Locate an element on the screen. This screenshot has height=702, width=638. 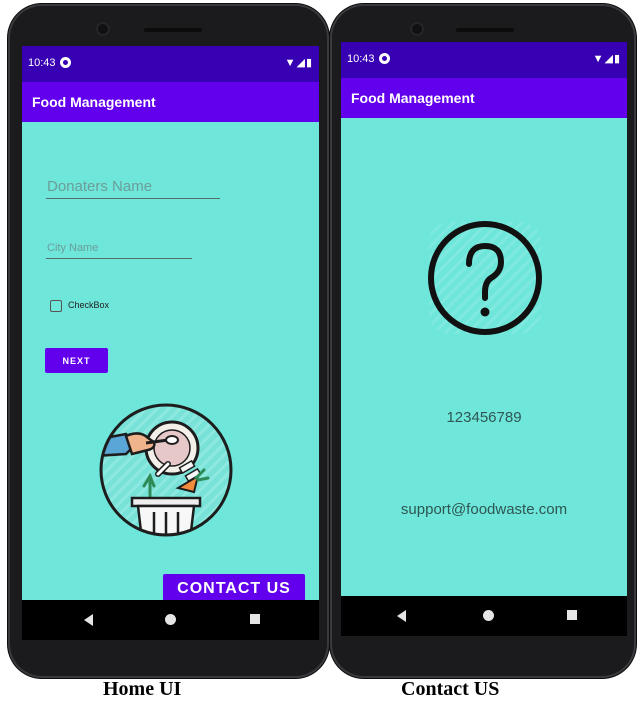
caption-home-ui: Home UI is located at coordinates (142, 689).